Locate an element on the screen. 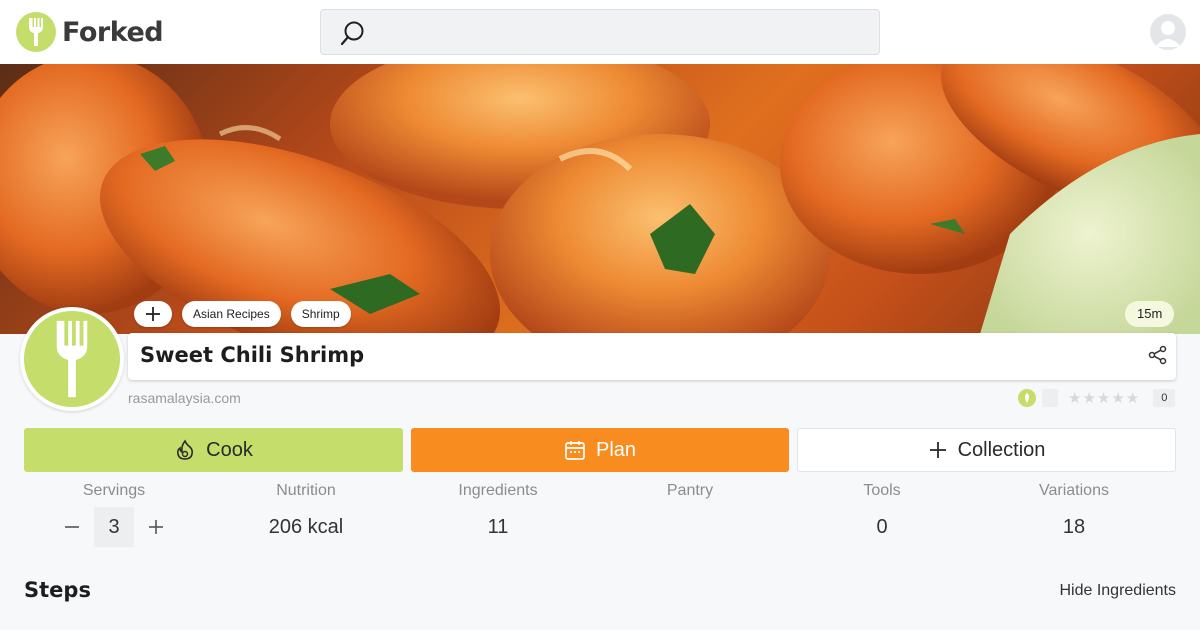 This screenshot has width=1200, height=630. servings-stepper: 3 is located at coordinates (114, 527).